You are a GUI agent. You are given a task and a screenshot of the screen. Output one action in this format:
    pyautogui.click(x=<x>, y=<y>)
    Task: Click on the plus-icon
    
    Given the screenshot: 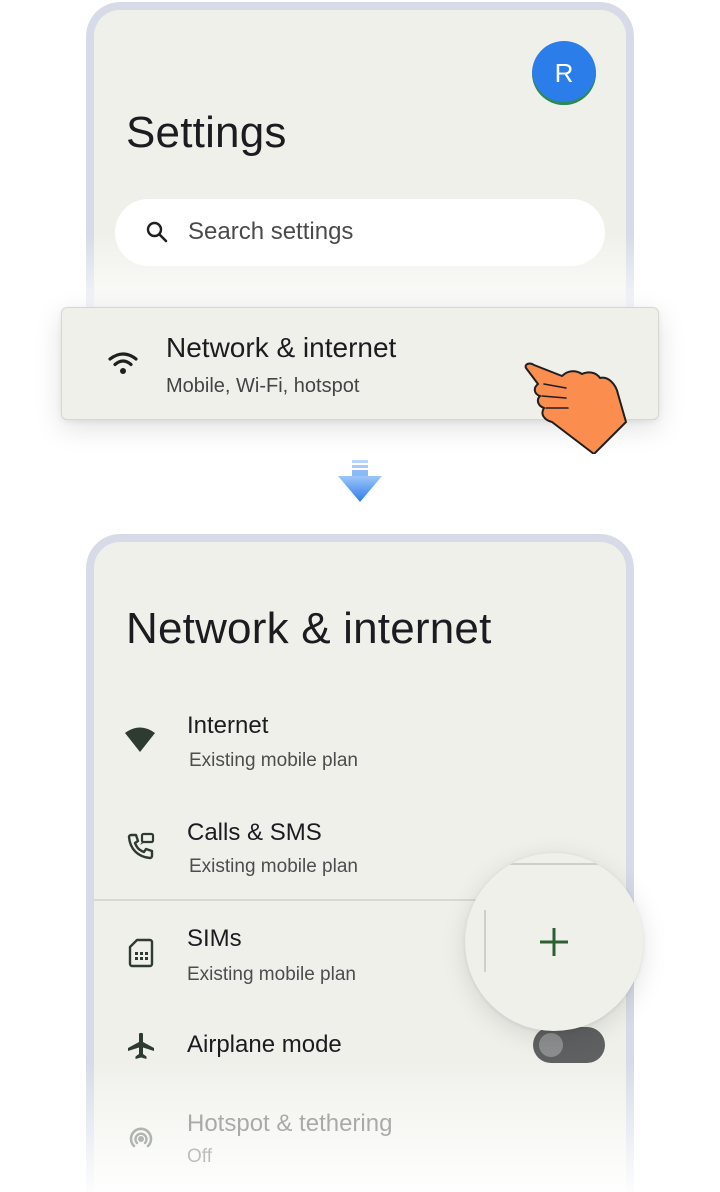 What is the action you would take?
    pyautogui.click(x=554, y=942)
    